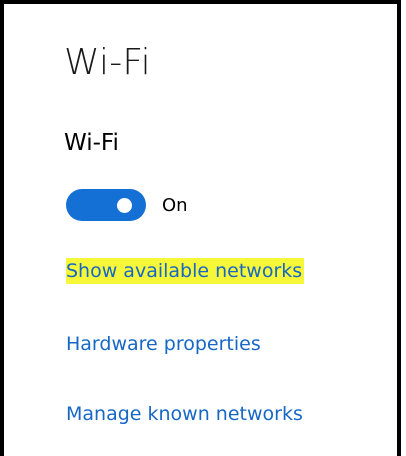 The height and width of the screenshot is (456, 406). I want to click on wifi-toggle-switch, so click(106, 205).